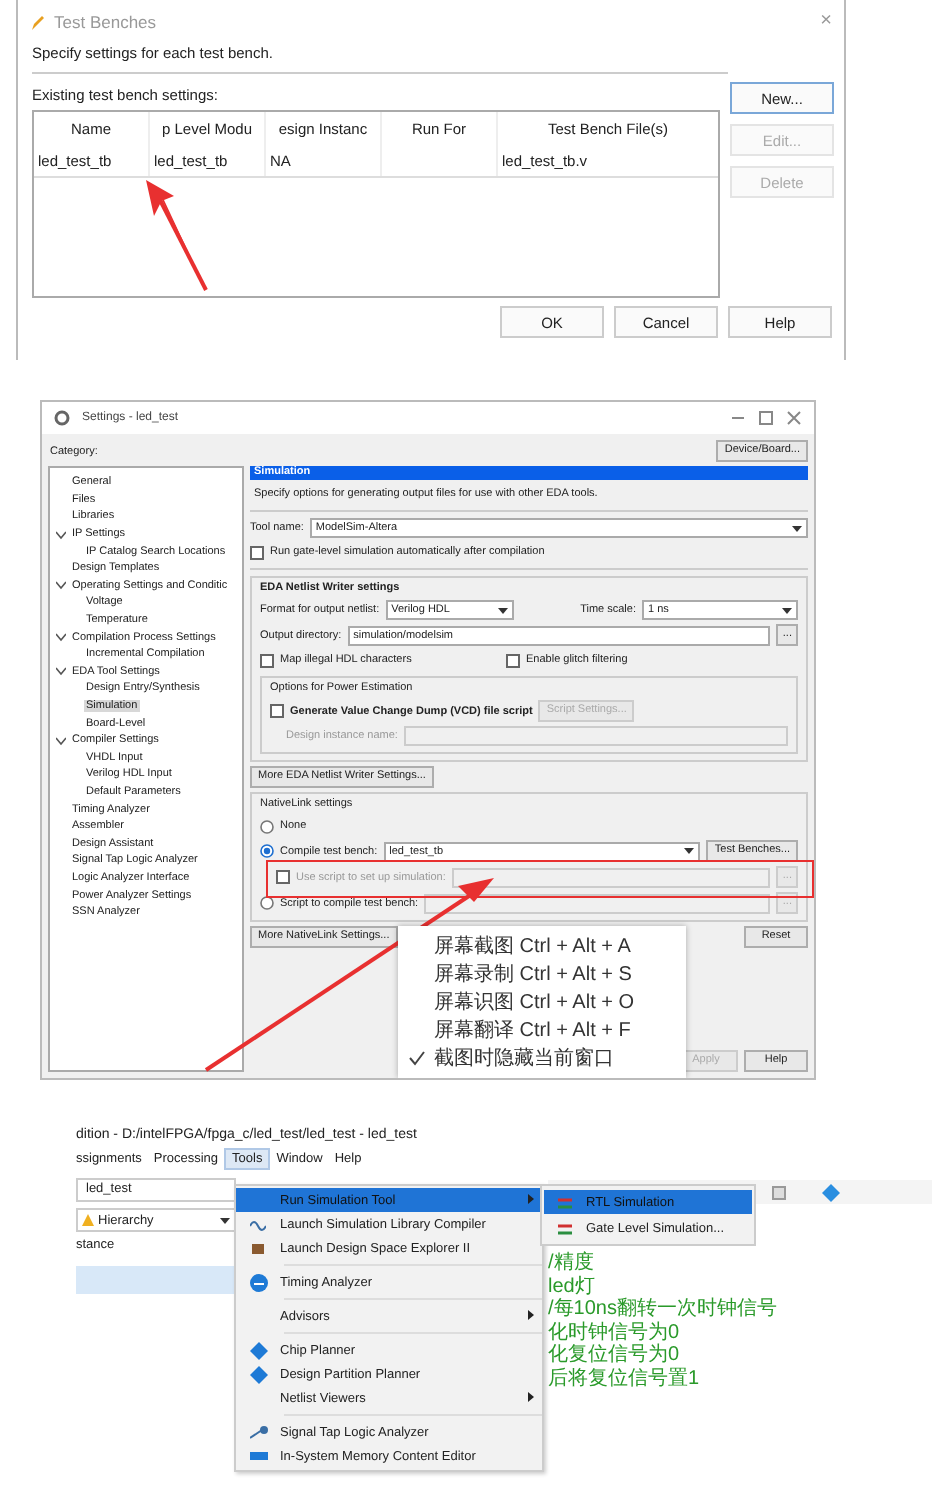 Image resolution: width=932 pixels, height=1506 pixels. Describe the element at coordinates (625, 1378) in the screenshot. I see `code-comment: 后将复位信号置1` at that location.